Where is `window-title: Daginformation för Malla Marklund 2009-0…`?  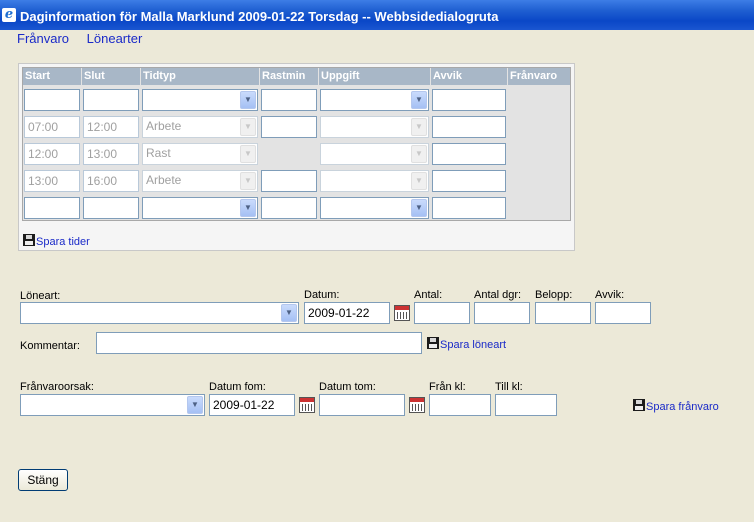 window-title: Daginformation för Malla Marklund 2009-0… is located at coordinates (259, 16).